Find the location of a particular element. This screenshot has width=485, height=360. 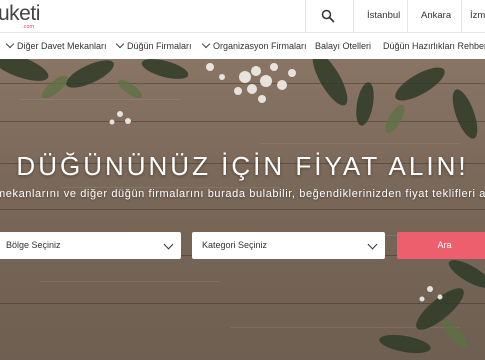

nav-item-wedding-guide: Düğün Hazırlıkları Rehberi is located at coordinates (434, 46).